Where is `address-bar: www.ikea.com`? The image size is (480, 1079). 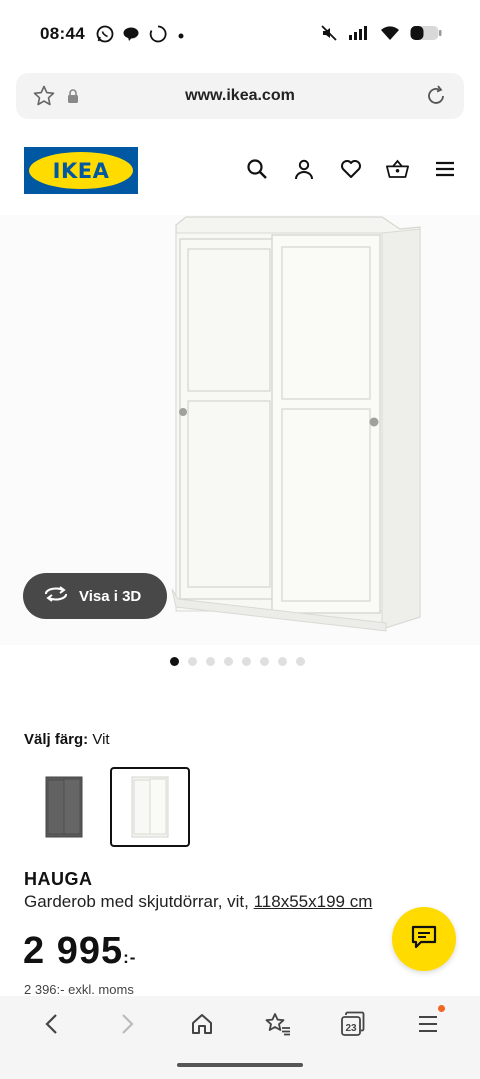
address-bar: www.ikea.com is located at coordinates (240, 96).